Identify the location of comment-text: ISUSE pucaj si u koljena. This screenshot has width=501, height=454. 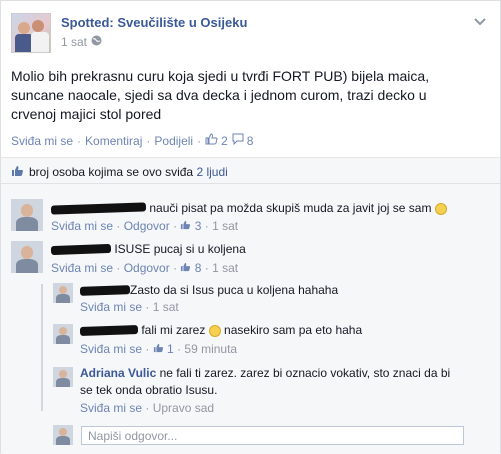
(148, 249).